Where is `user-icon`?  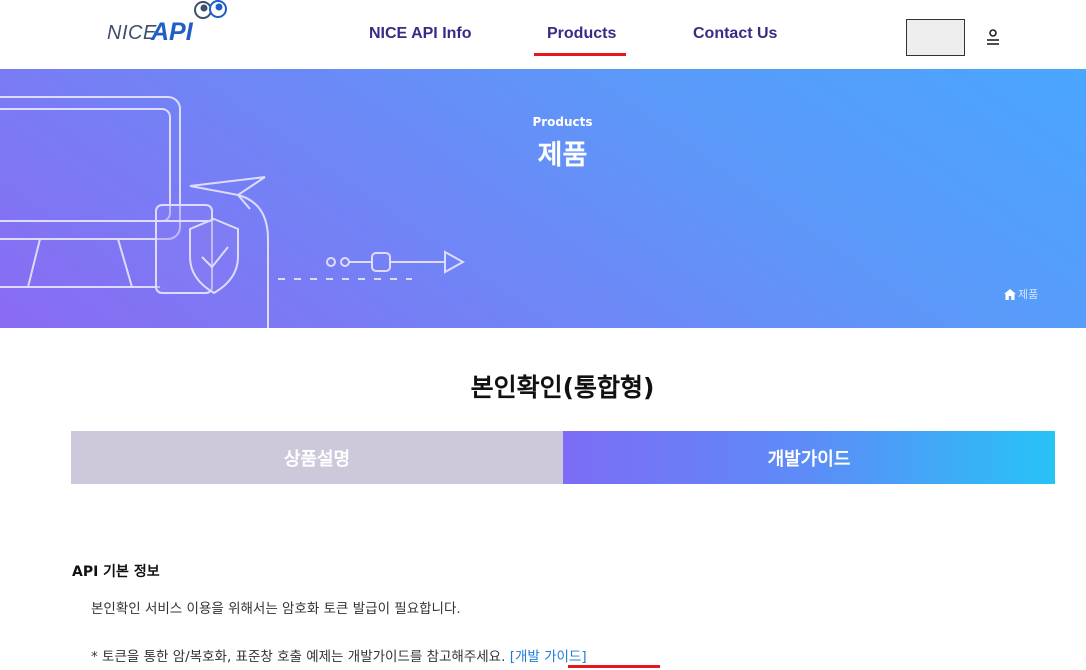
user-icon is located at coordinates (993, 37).